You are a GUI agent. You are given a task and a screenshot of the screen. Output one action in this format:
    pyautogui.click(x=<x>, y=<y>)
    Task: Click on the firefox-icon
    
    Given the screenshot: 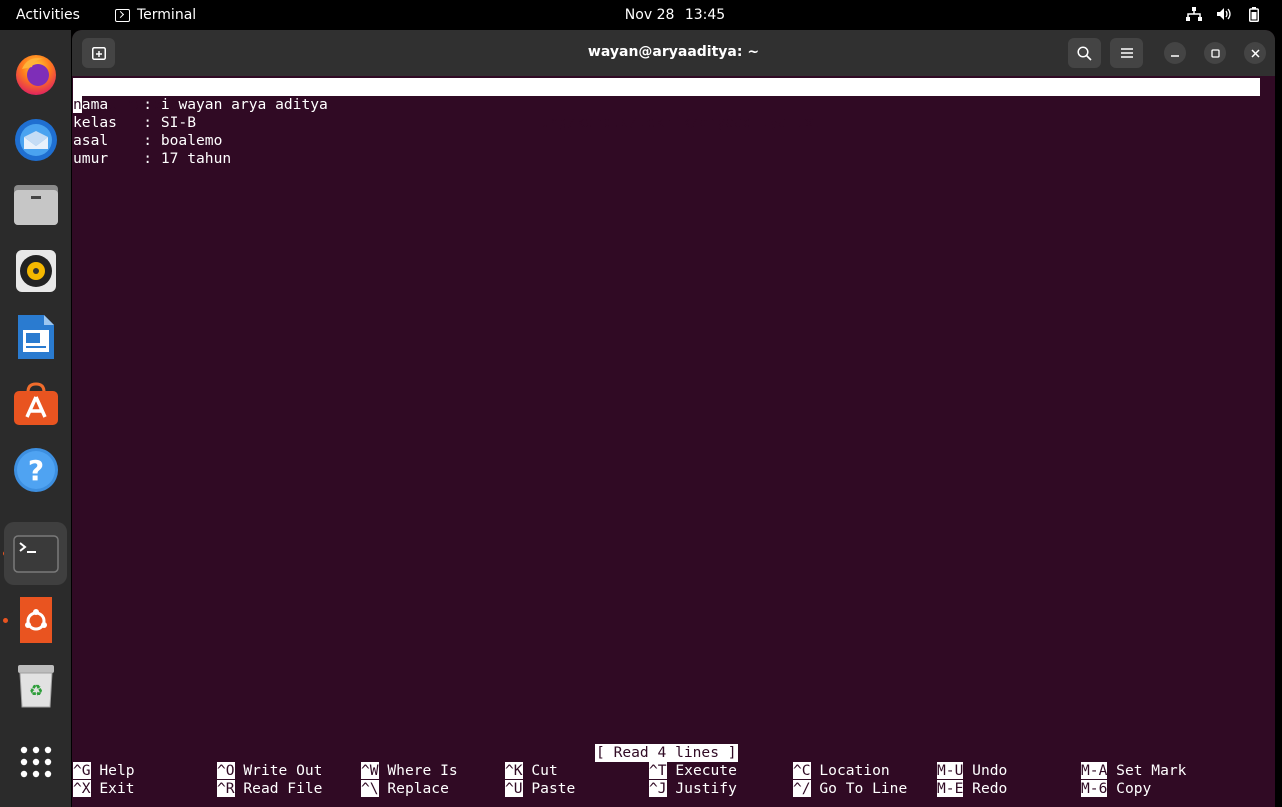 What is the action you would take?
    pyautogui.click(x=35, y=74)
    